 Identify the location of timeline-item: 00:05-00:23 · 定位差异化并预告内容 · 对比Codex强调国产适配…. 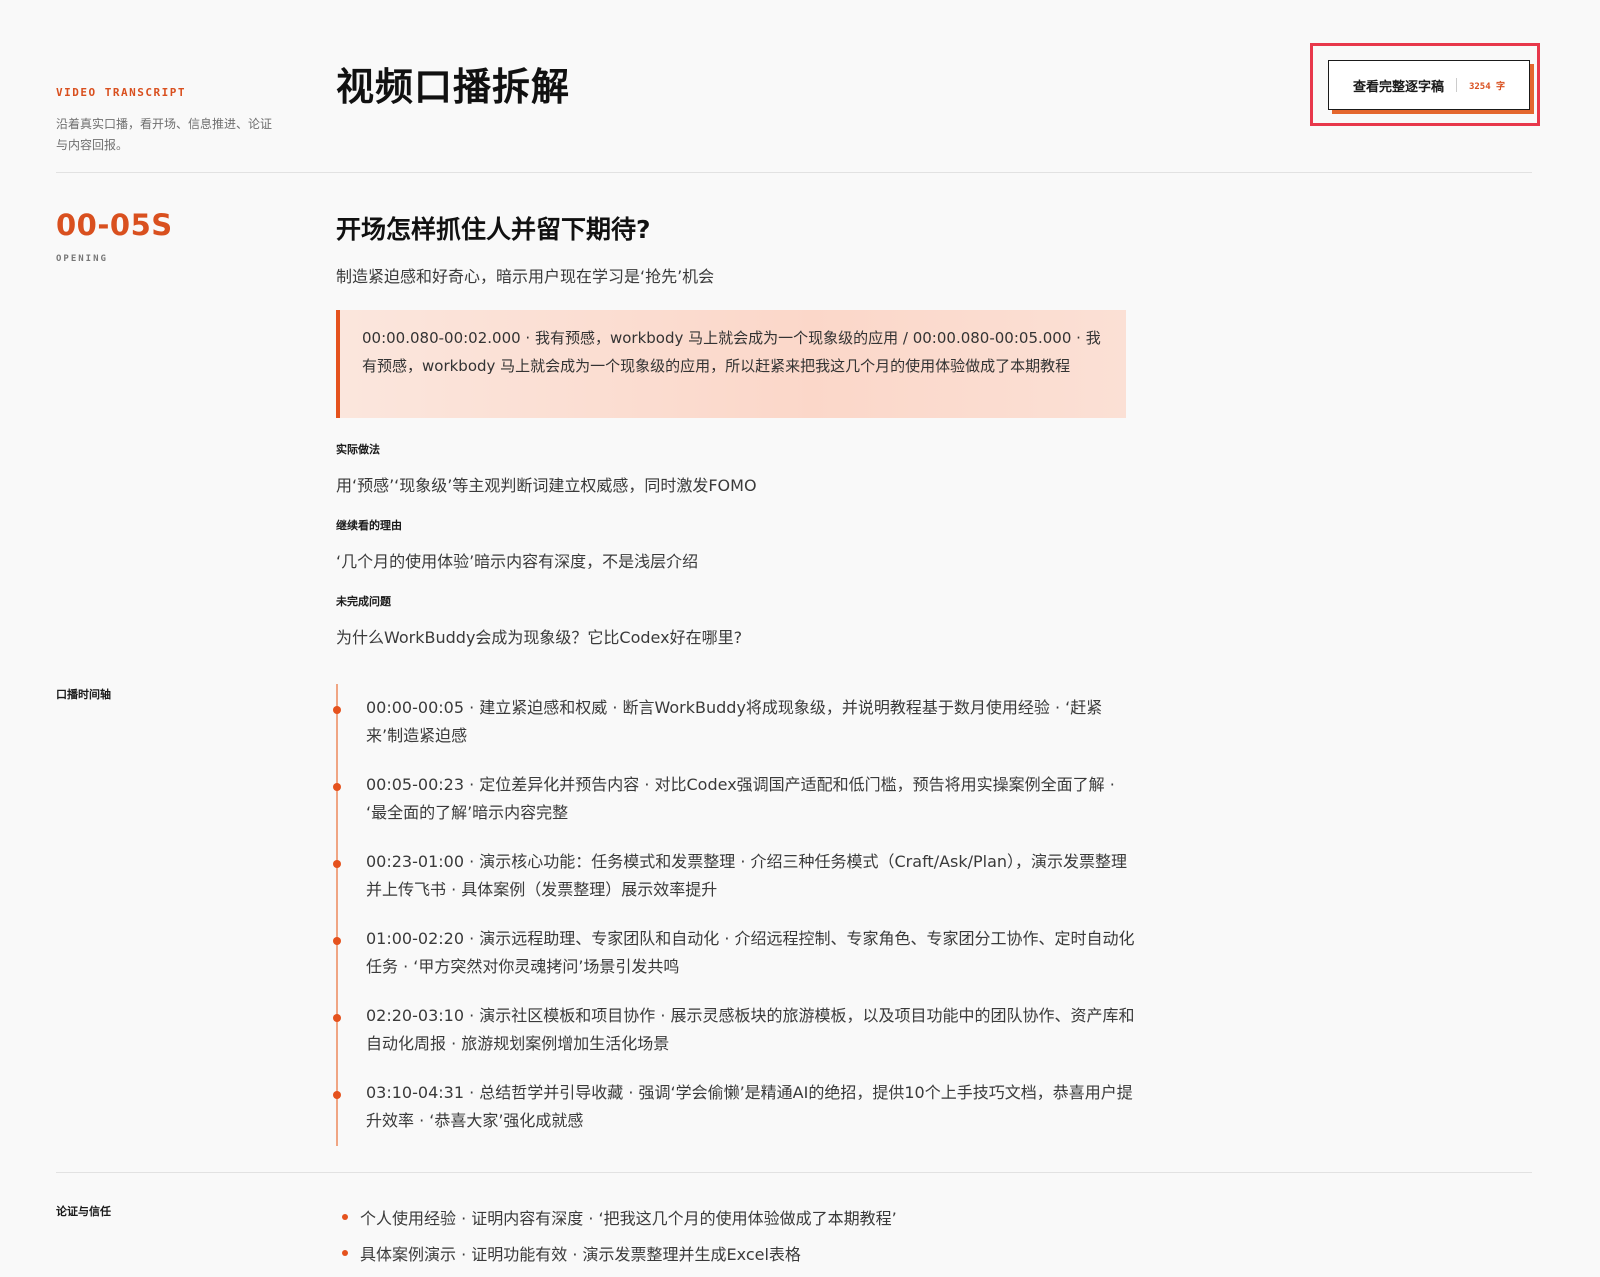
(734, 809).